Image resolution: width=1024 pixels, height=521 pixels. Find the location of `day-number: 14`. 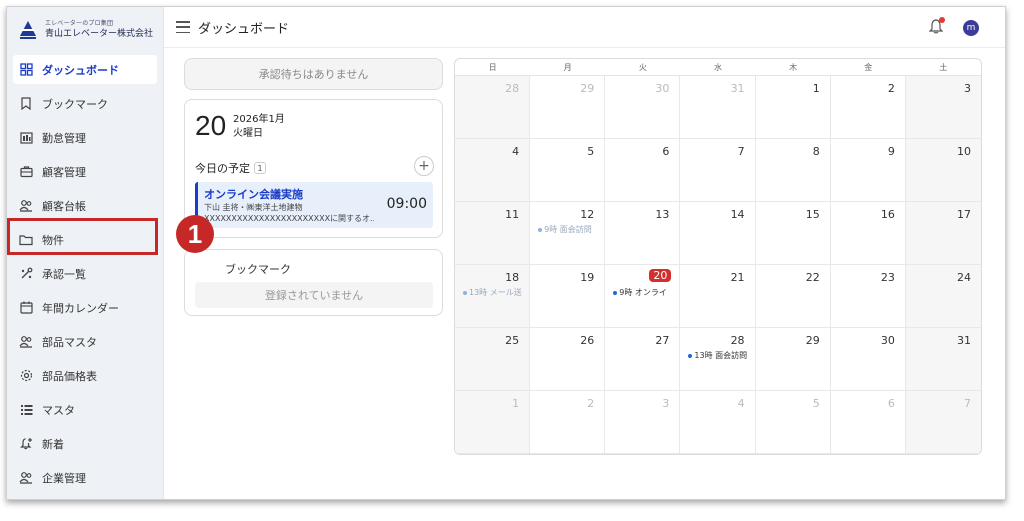

day-number: 14 is located at coordinates (737, 214).